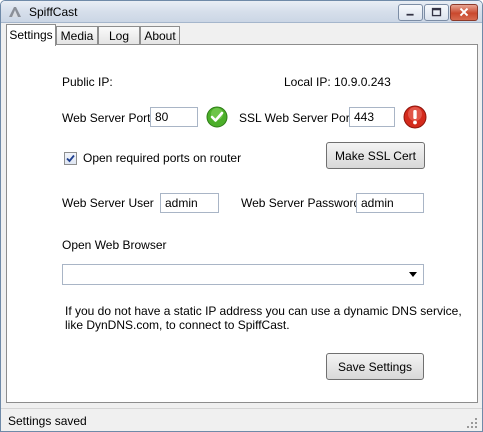  I want to click on title-bar: SpiffCast, so click(241, 12).